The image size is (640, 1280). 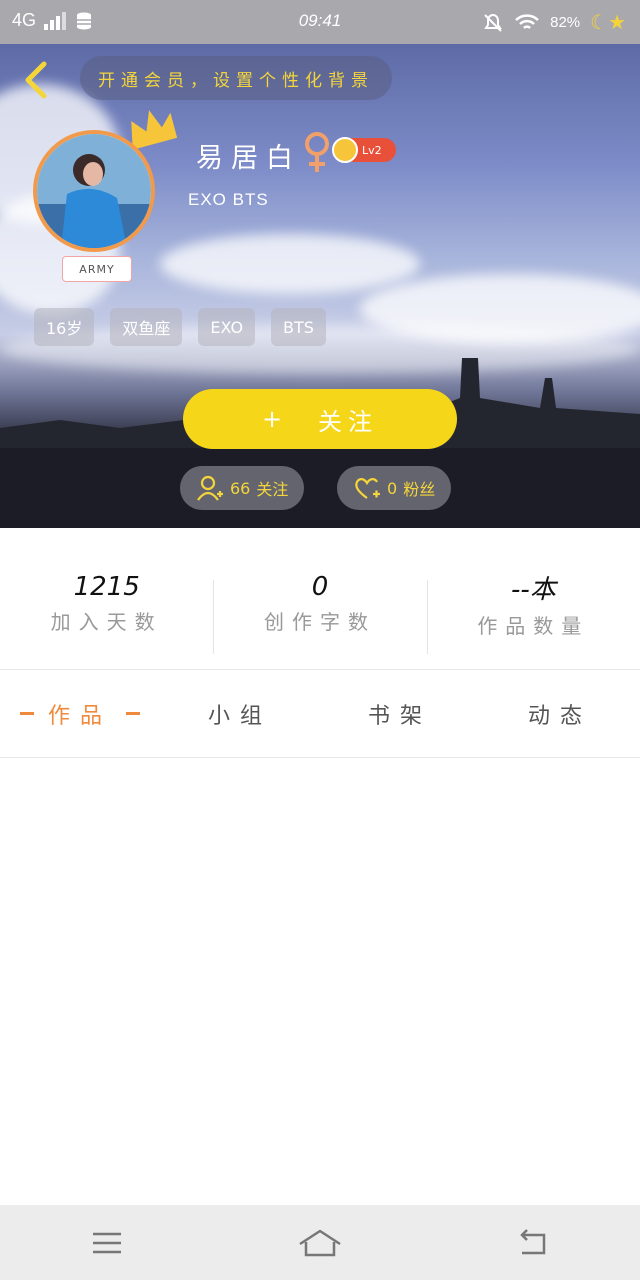 I want to click on level-badge: Lv2, so click(x=364, y=150).